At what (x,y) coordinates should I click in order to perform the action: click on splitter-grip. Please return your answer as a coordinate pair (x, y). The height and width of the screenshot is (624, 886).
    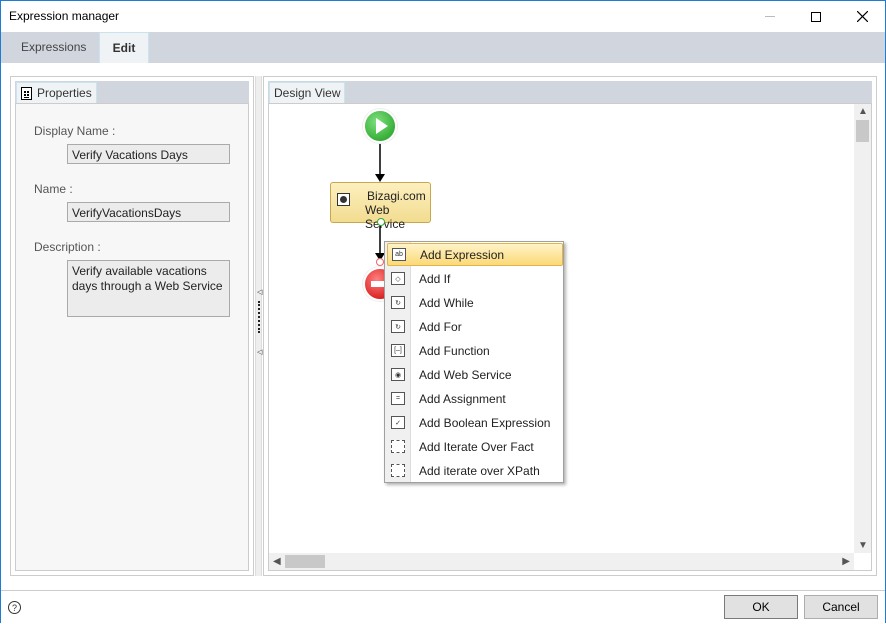
    Looking at the image, I should click on (259, 317).